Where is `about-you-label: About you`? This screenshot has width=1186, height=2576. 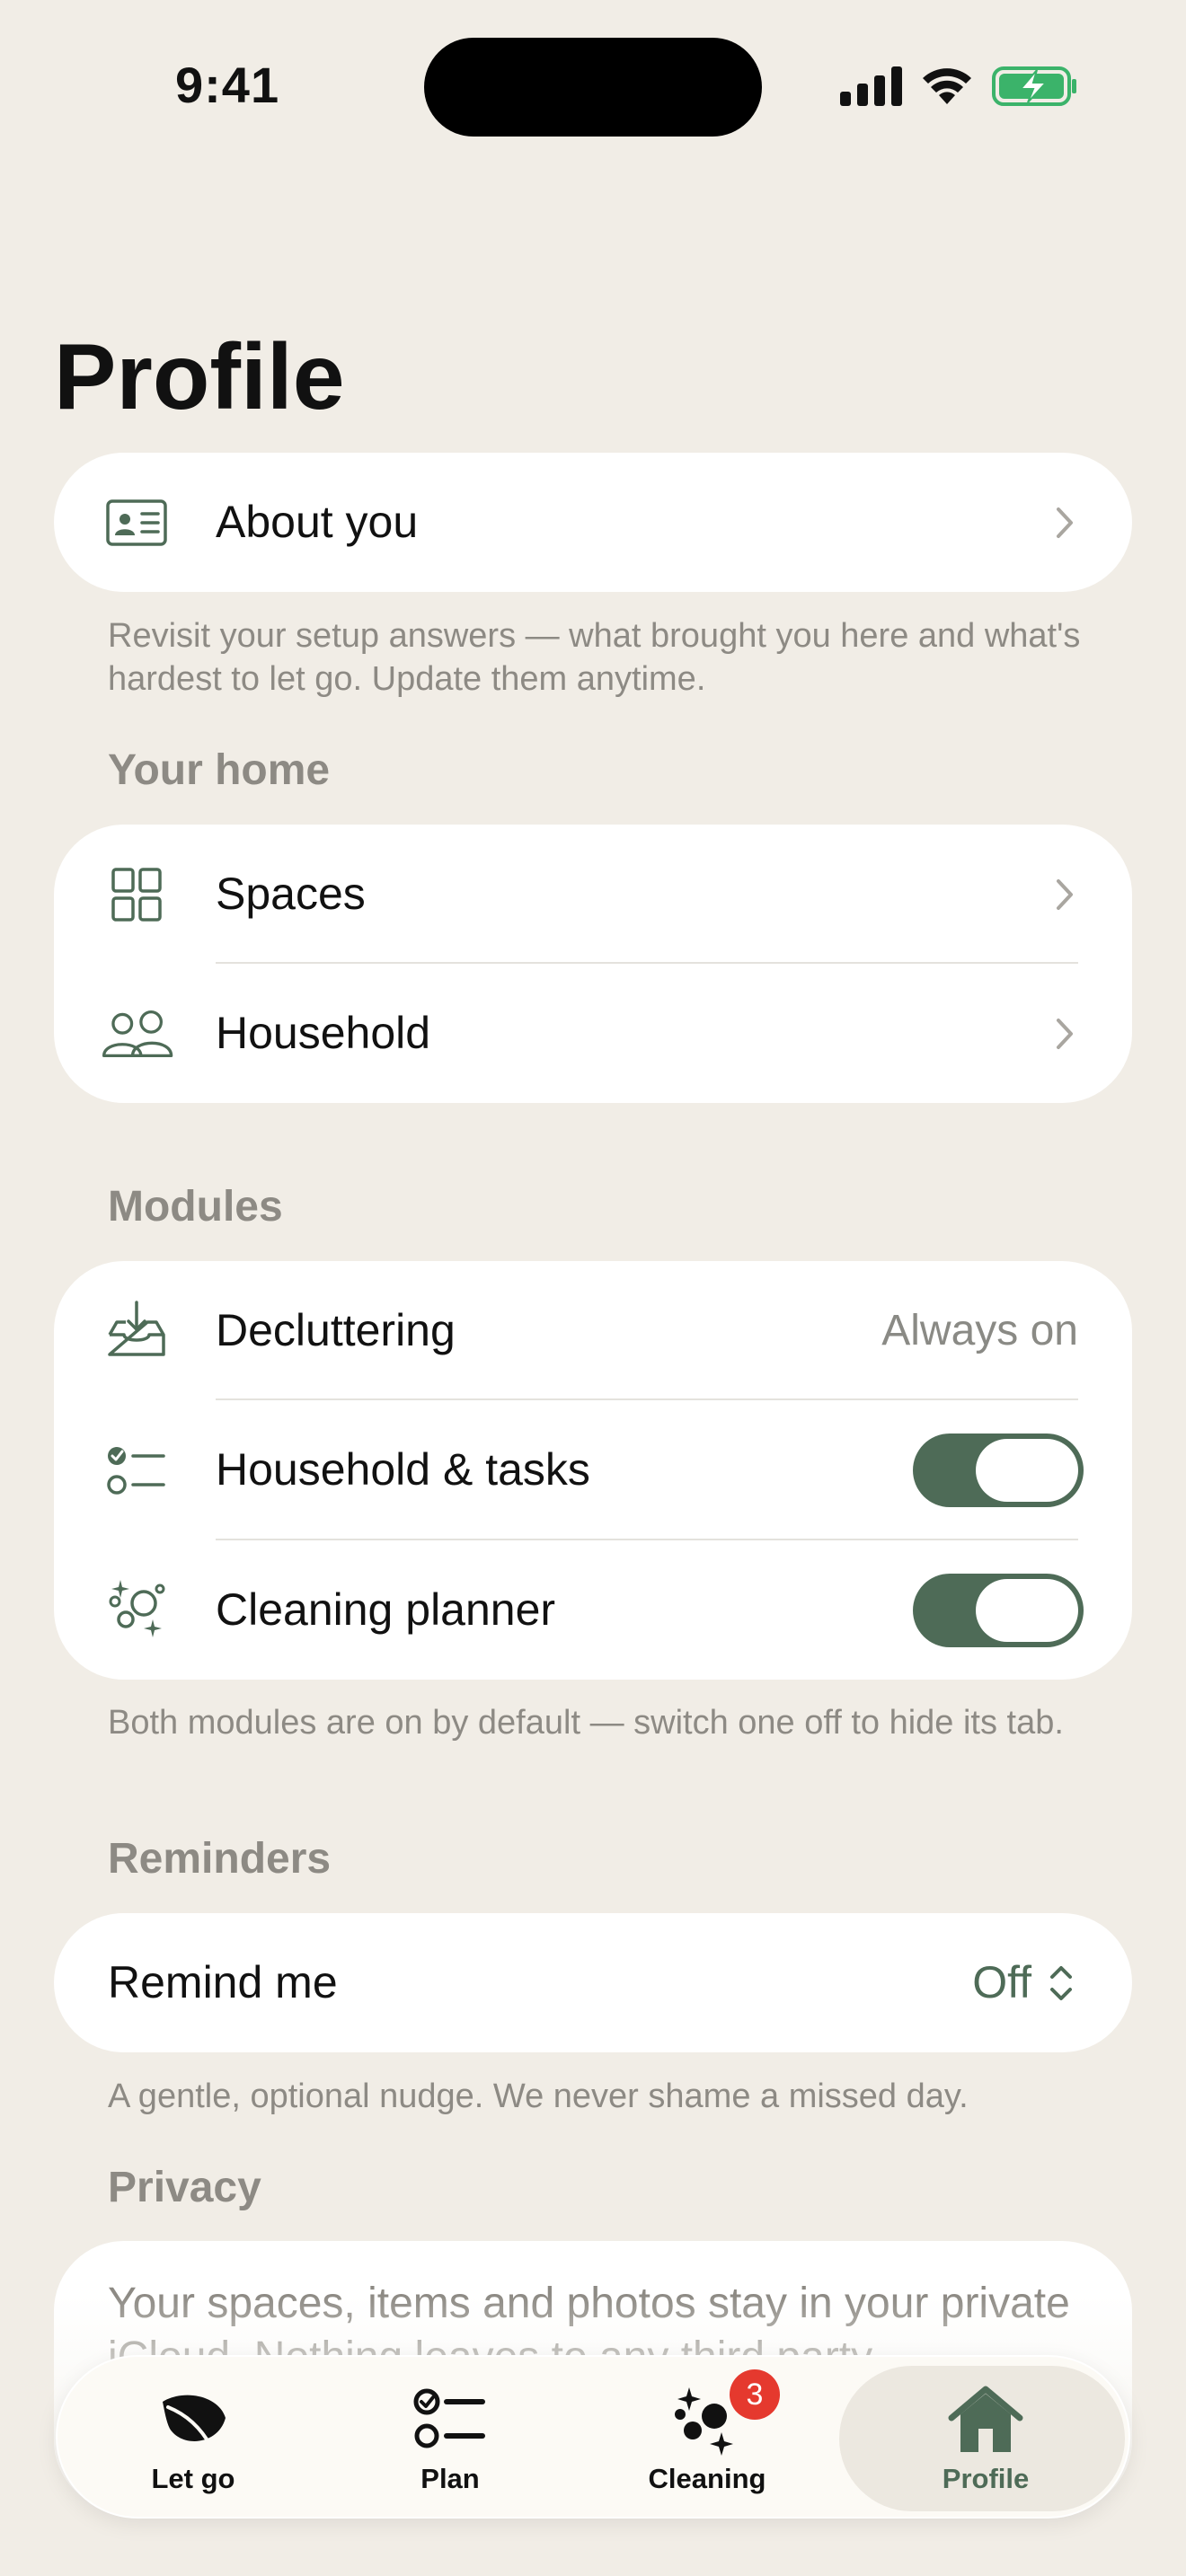
about-you-label: About you is located at coordinates (317, 522).